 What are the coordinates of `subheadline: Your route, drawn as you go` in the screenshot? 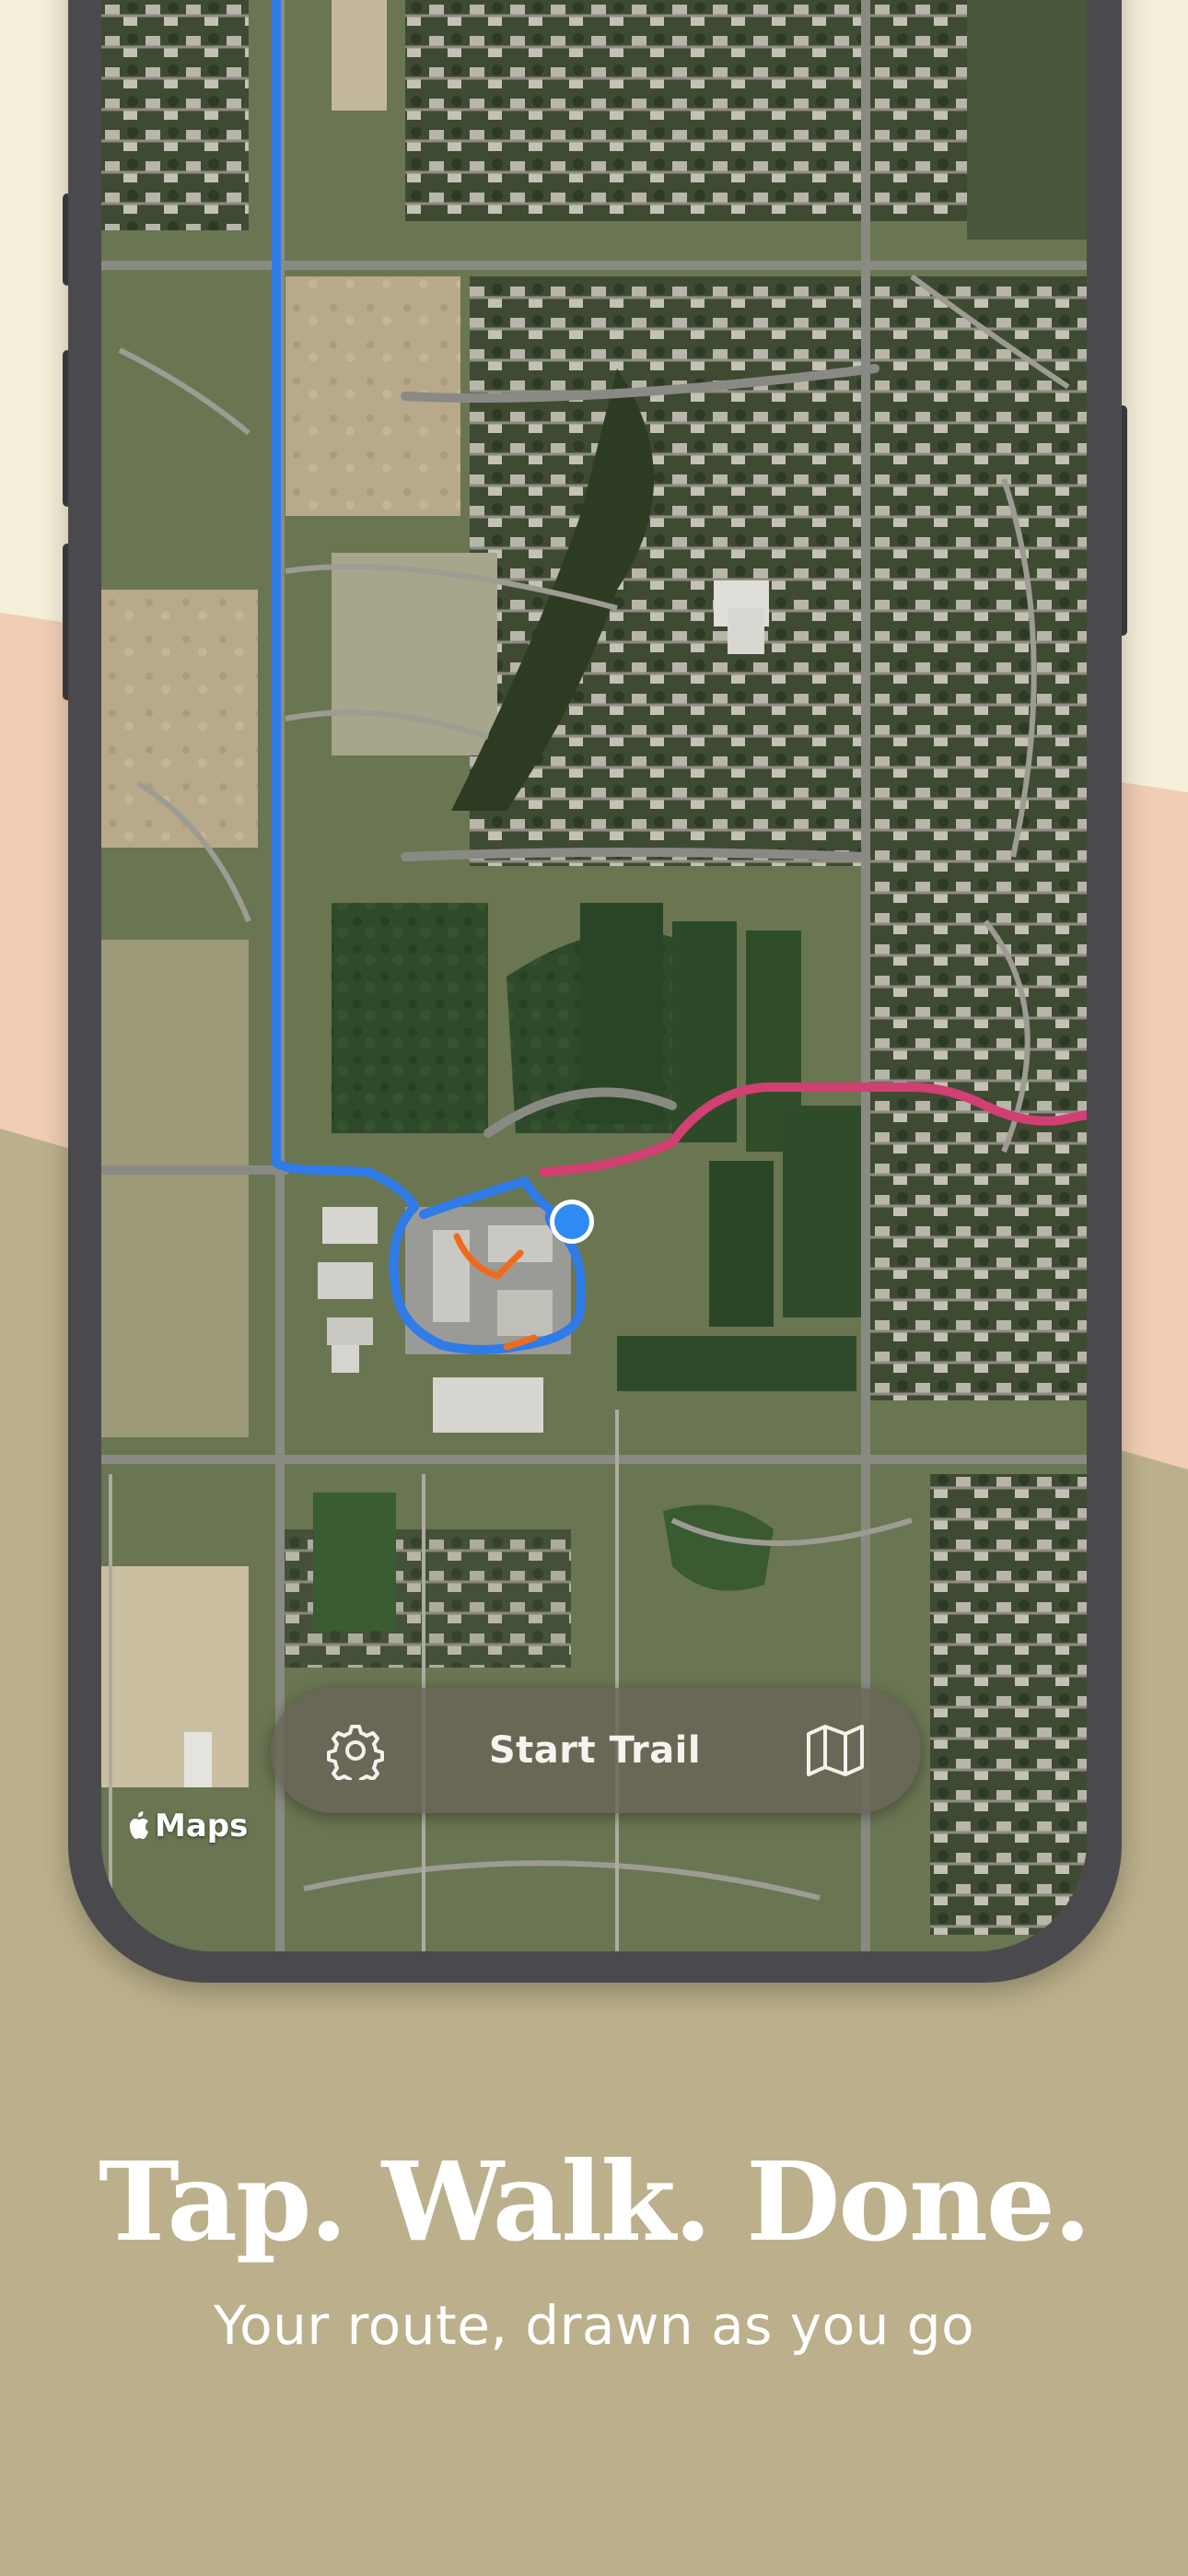 It's located at (594, 2325).